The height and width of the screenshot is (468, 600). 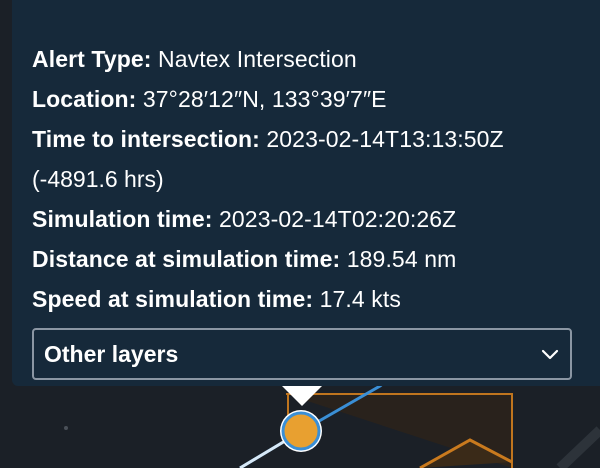 I want to click on simulation-time-row: Simulation time: 2023-02-14T02:20:26Z, so click(x=306, y=219).